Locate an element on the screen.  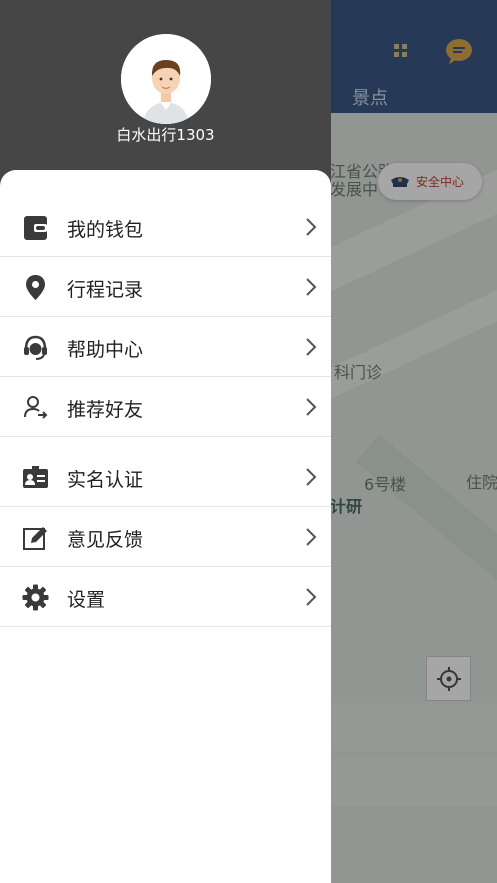
wallet-icon is located at coordinates (35, 228).